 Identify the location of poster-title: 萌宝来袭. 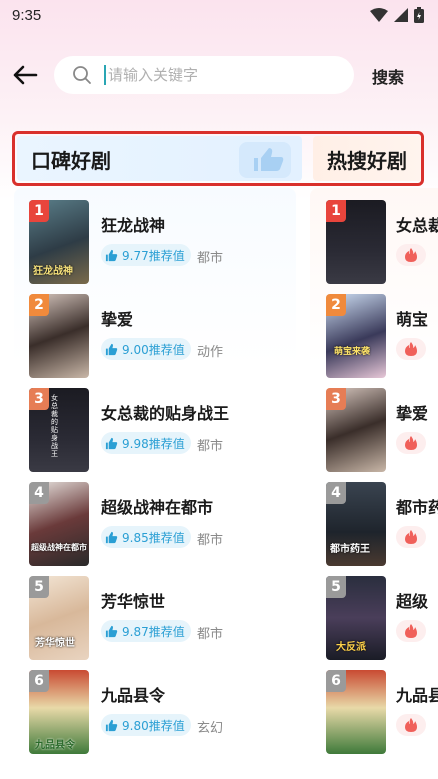
(352, 352).